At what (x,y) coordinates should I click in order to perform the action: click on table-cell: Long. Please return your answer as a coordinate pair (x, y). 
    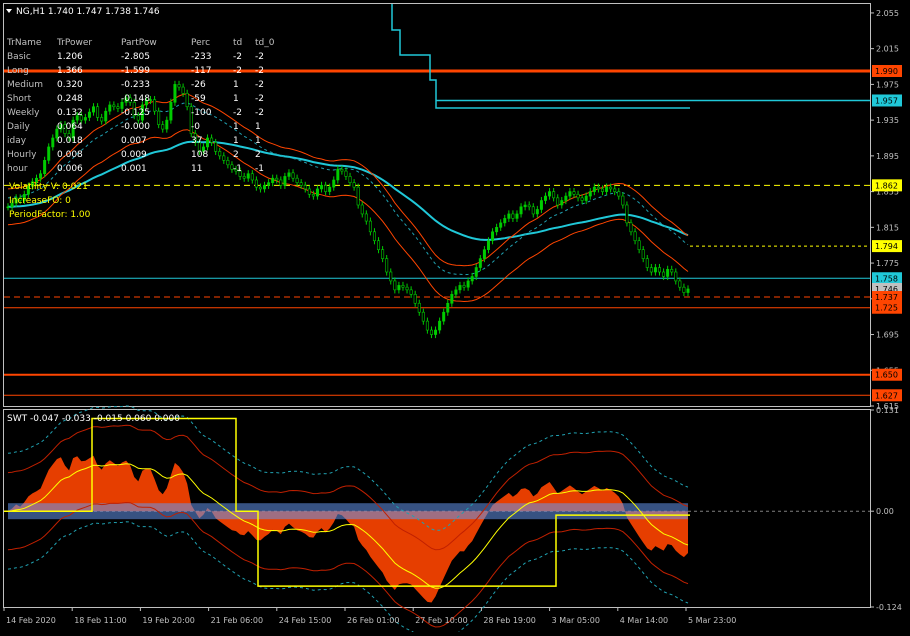
    Looking at the image, I should click on (18, 71).